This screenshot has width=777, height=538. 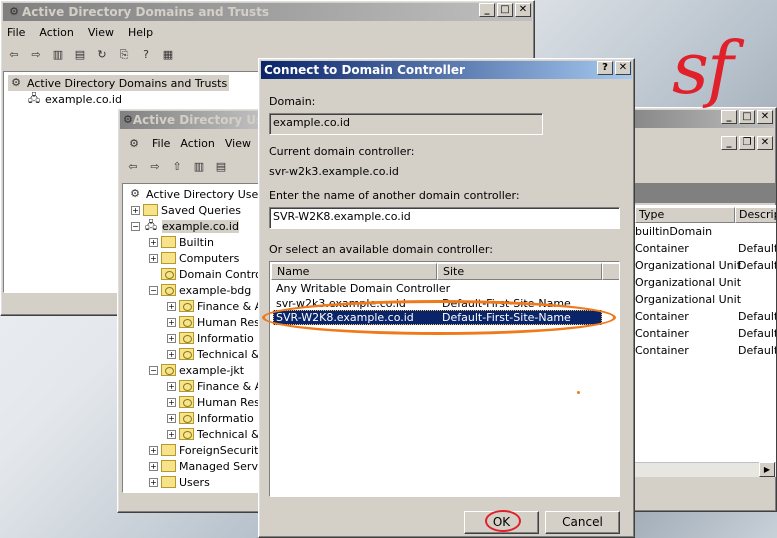 What do you see at coordinates (729, 143) in the screenshot?
I see `child-minimize-button: _` at bounding box center [729, 143].